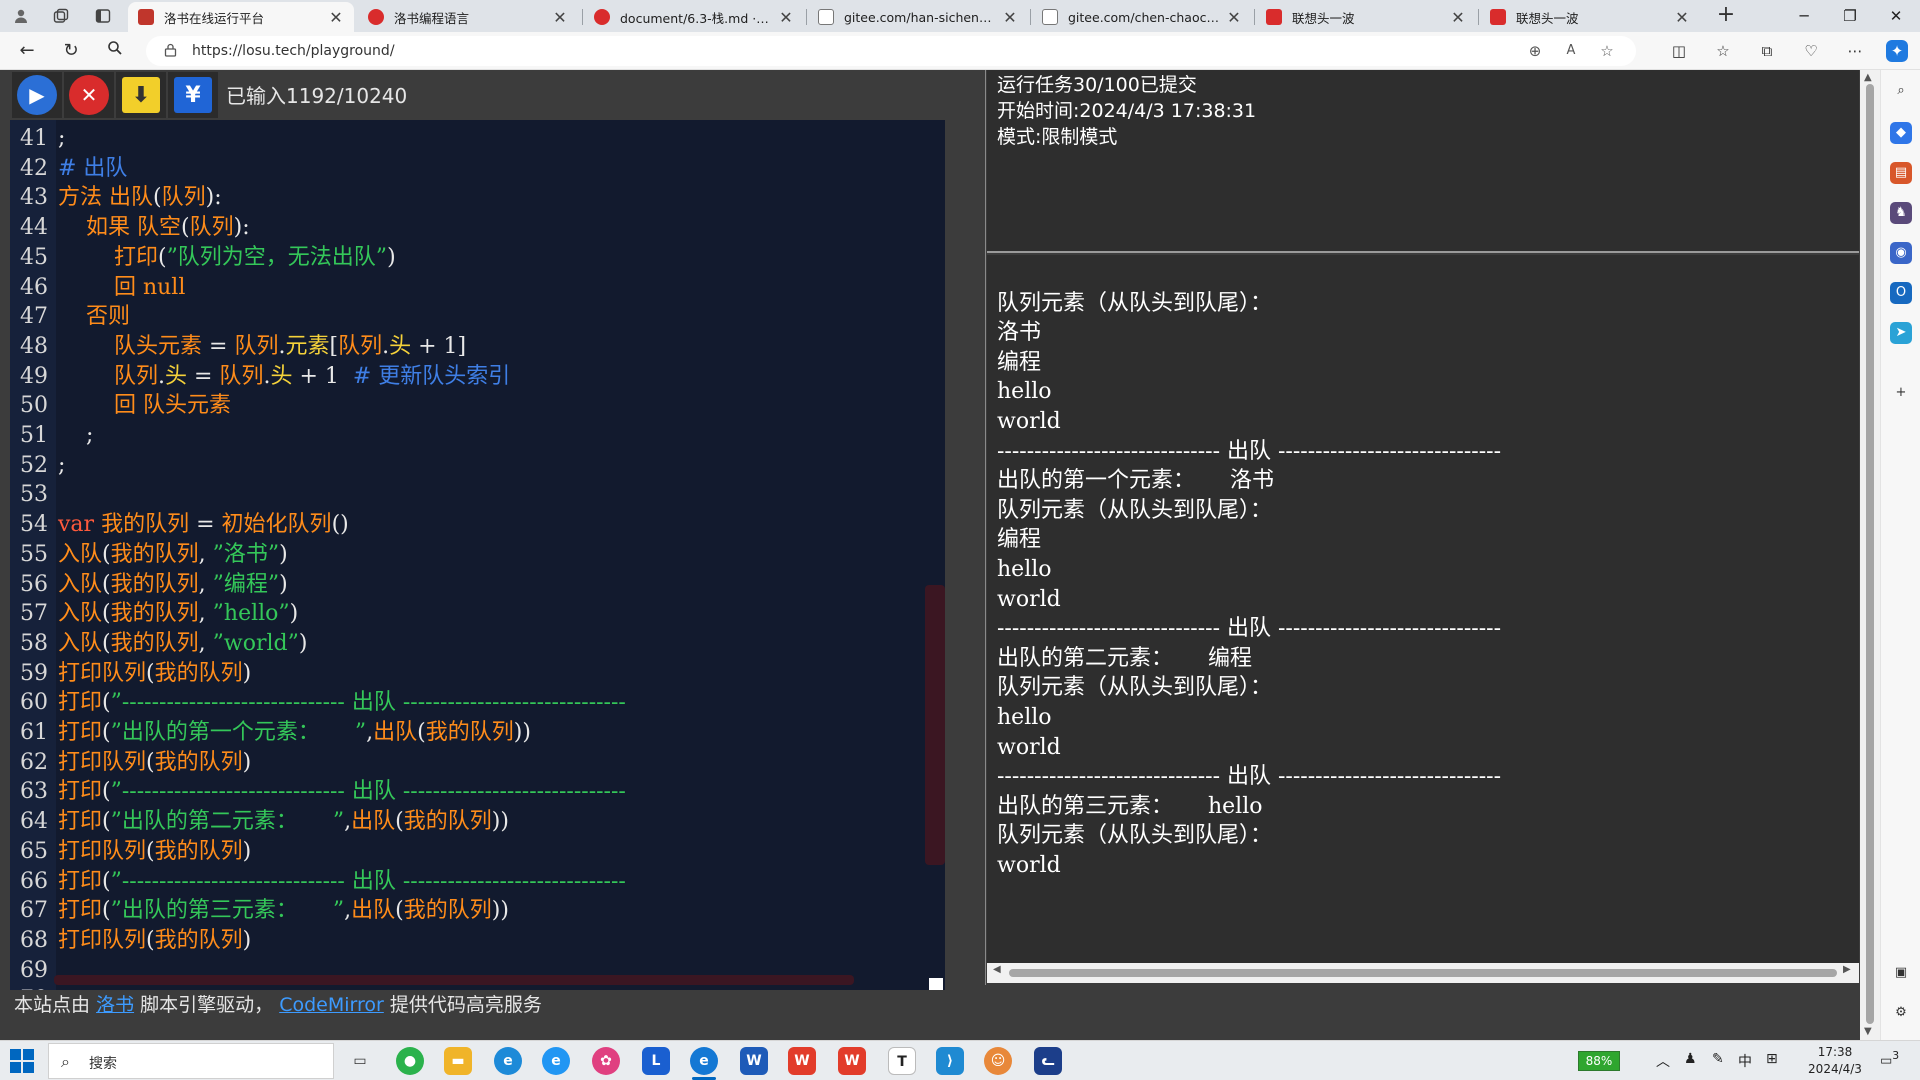 The image size is (1920, 1080). Describe the element at coordinates (173, 584) in the screenshot. I see `code-text: 入队(我的队列, ”编程”)` at that location.